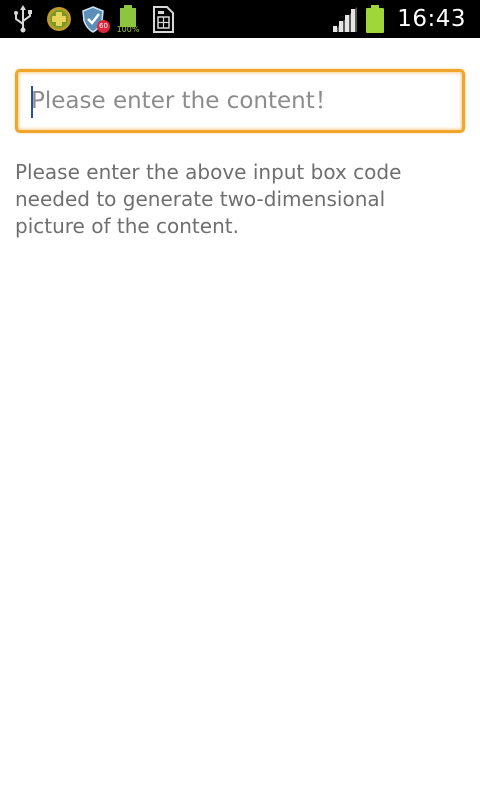 This screenshot has width=480, height=800. Describe the element at coordinates (23, 19) in the screenshot. I see `usb-icon` at that location.